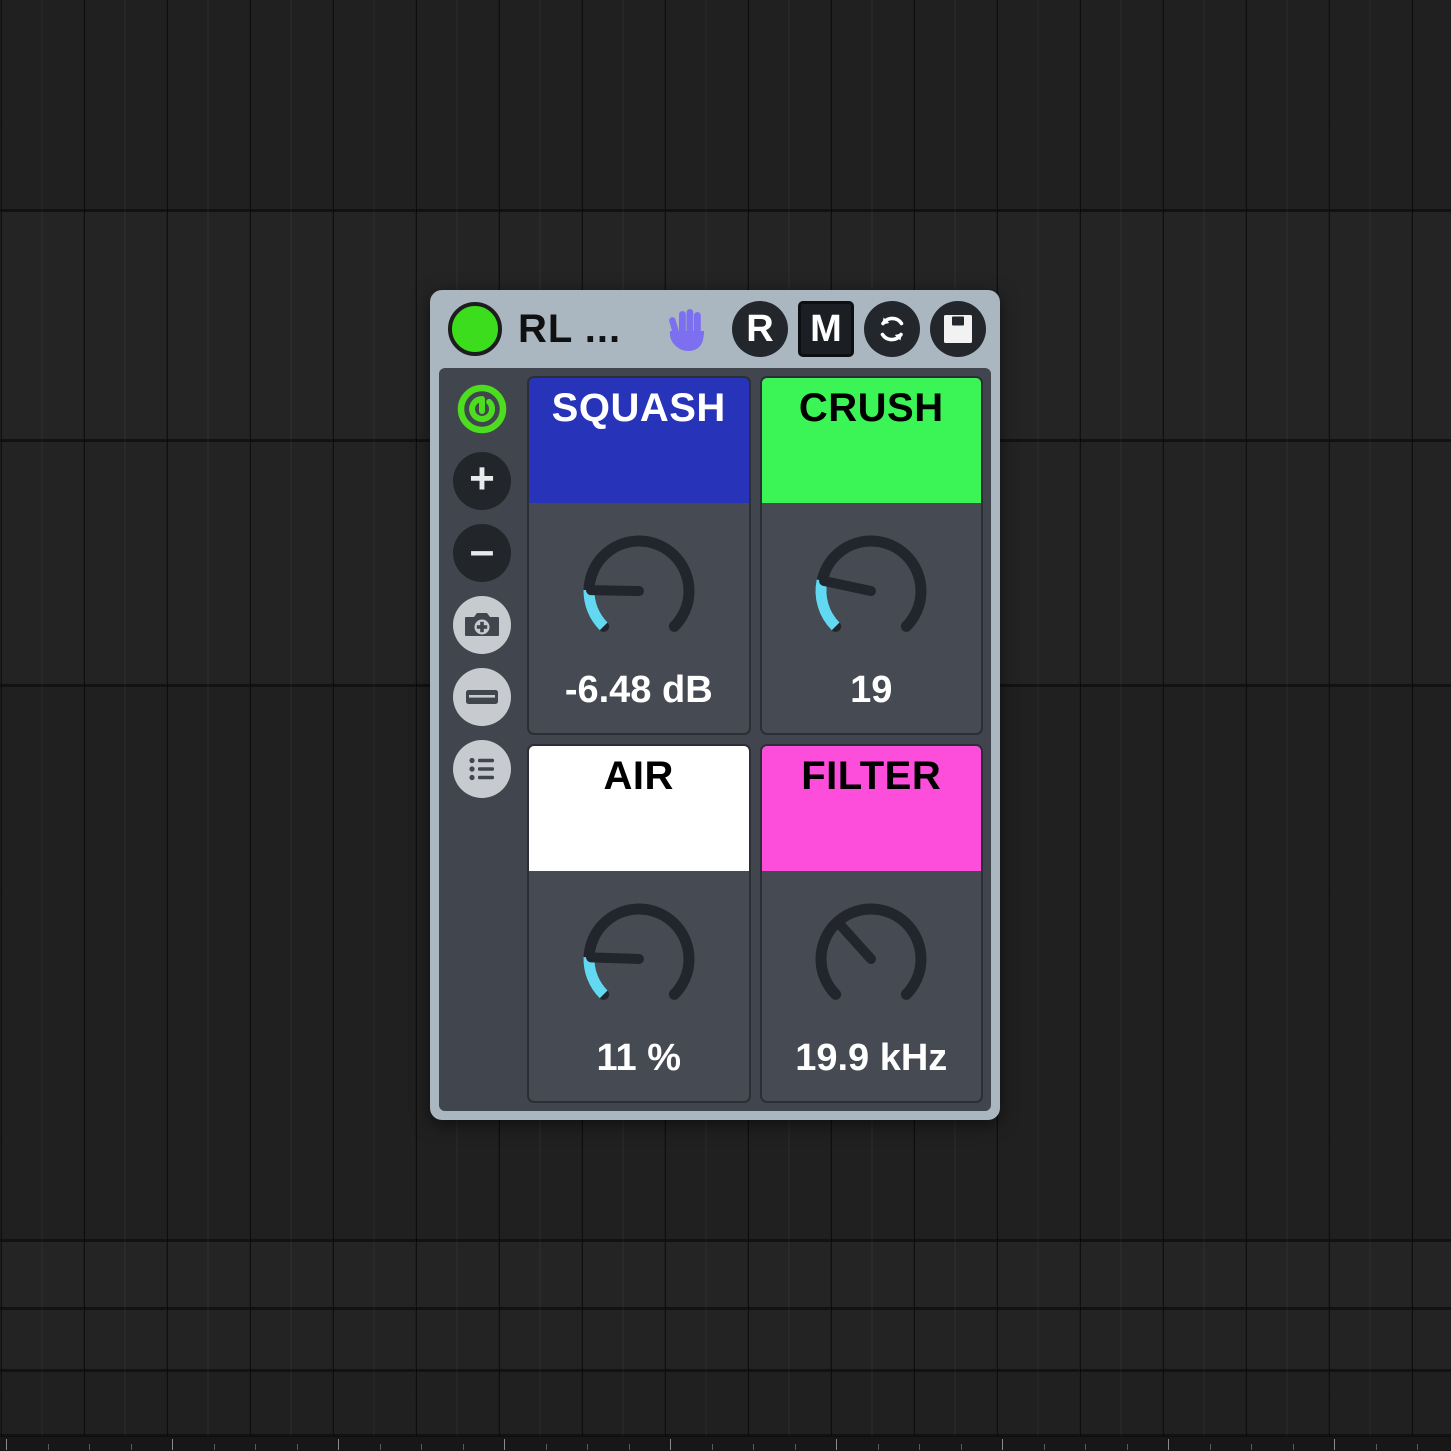 This screenshot has width=1451, height=1451. I want to click on save-icon, so click(958, 329).